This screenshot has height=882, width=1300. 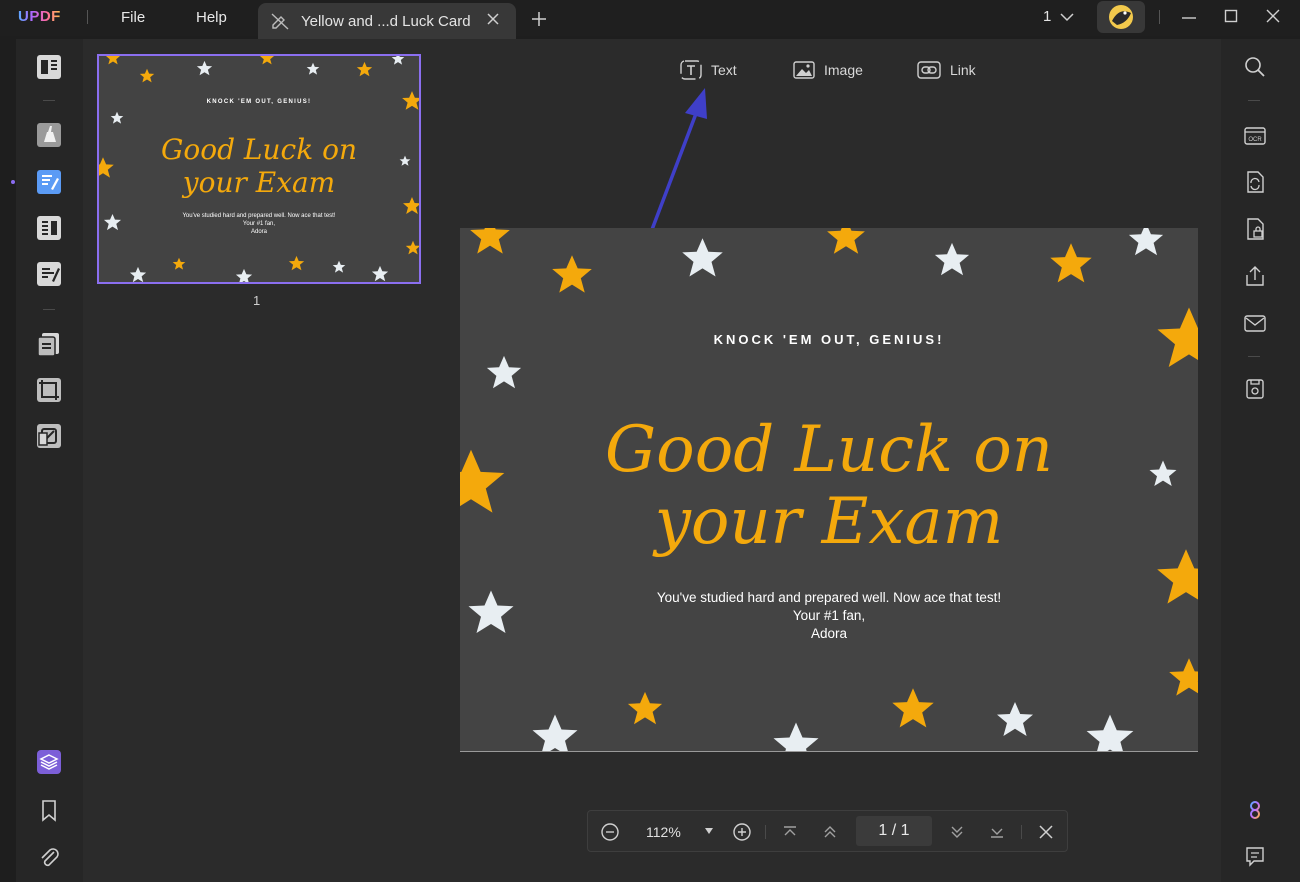 I want to click on image-tool-label: Image, so click(x=843, y=70).